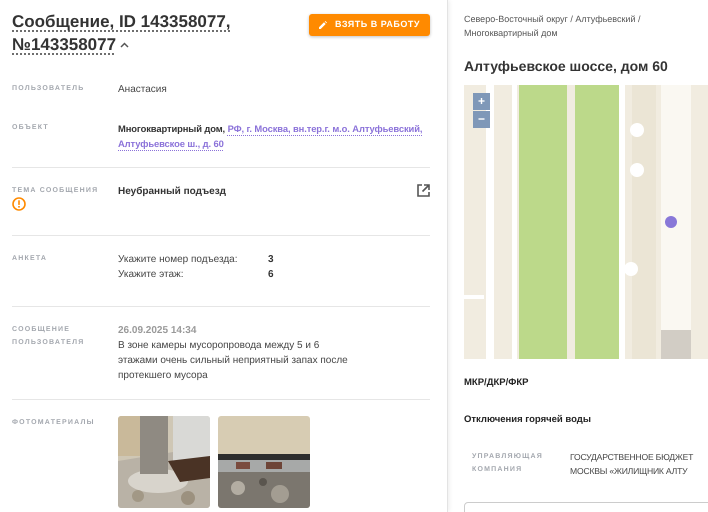  Describe the element at coordinates (64, 45) in the screenshot. I see `message-number: №143358077` at that location.